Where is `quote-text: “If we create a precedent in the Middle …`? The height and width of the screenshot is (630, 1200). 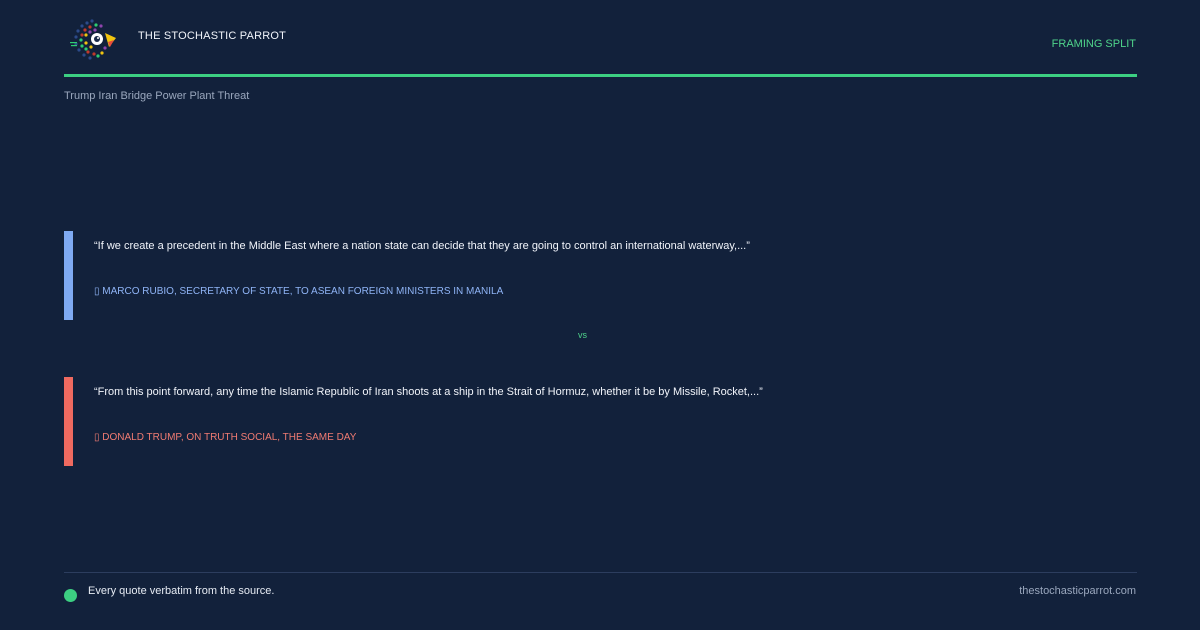
quote-text: “If we create a precedent in the Middle … is located at coordinates (422, 246).